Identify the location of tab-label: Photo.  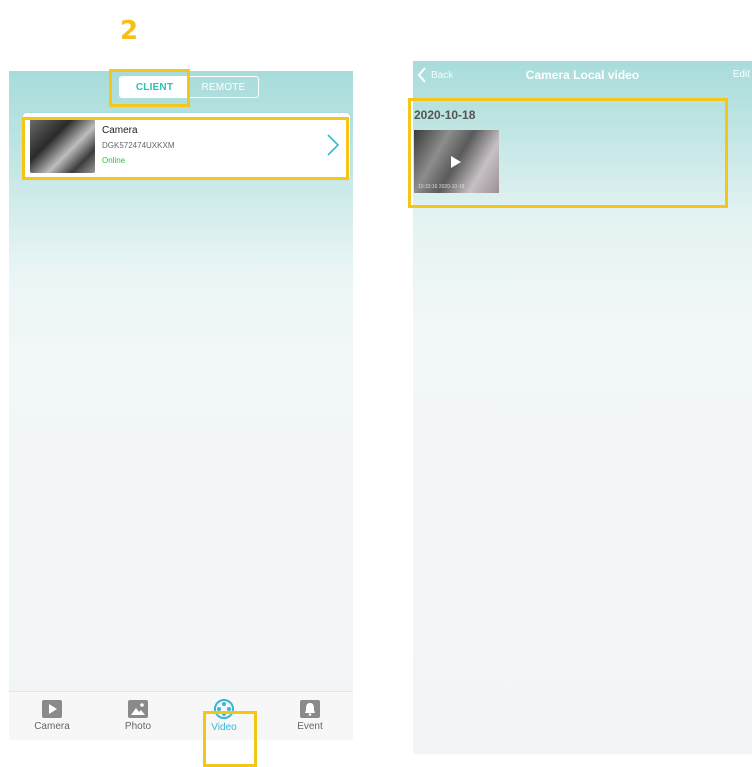
(138, 726).